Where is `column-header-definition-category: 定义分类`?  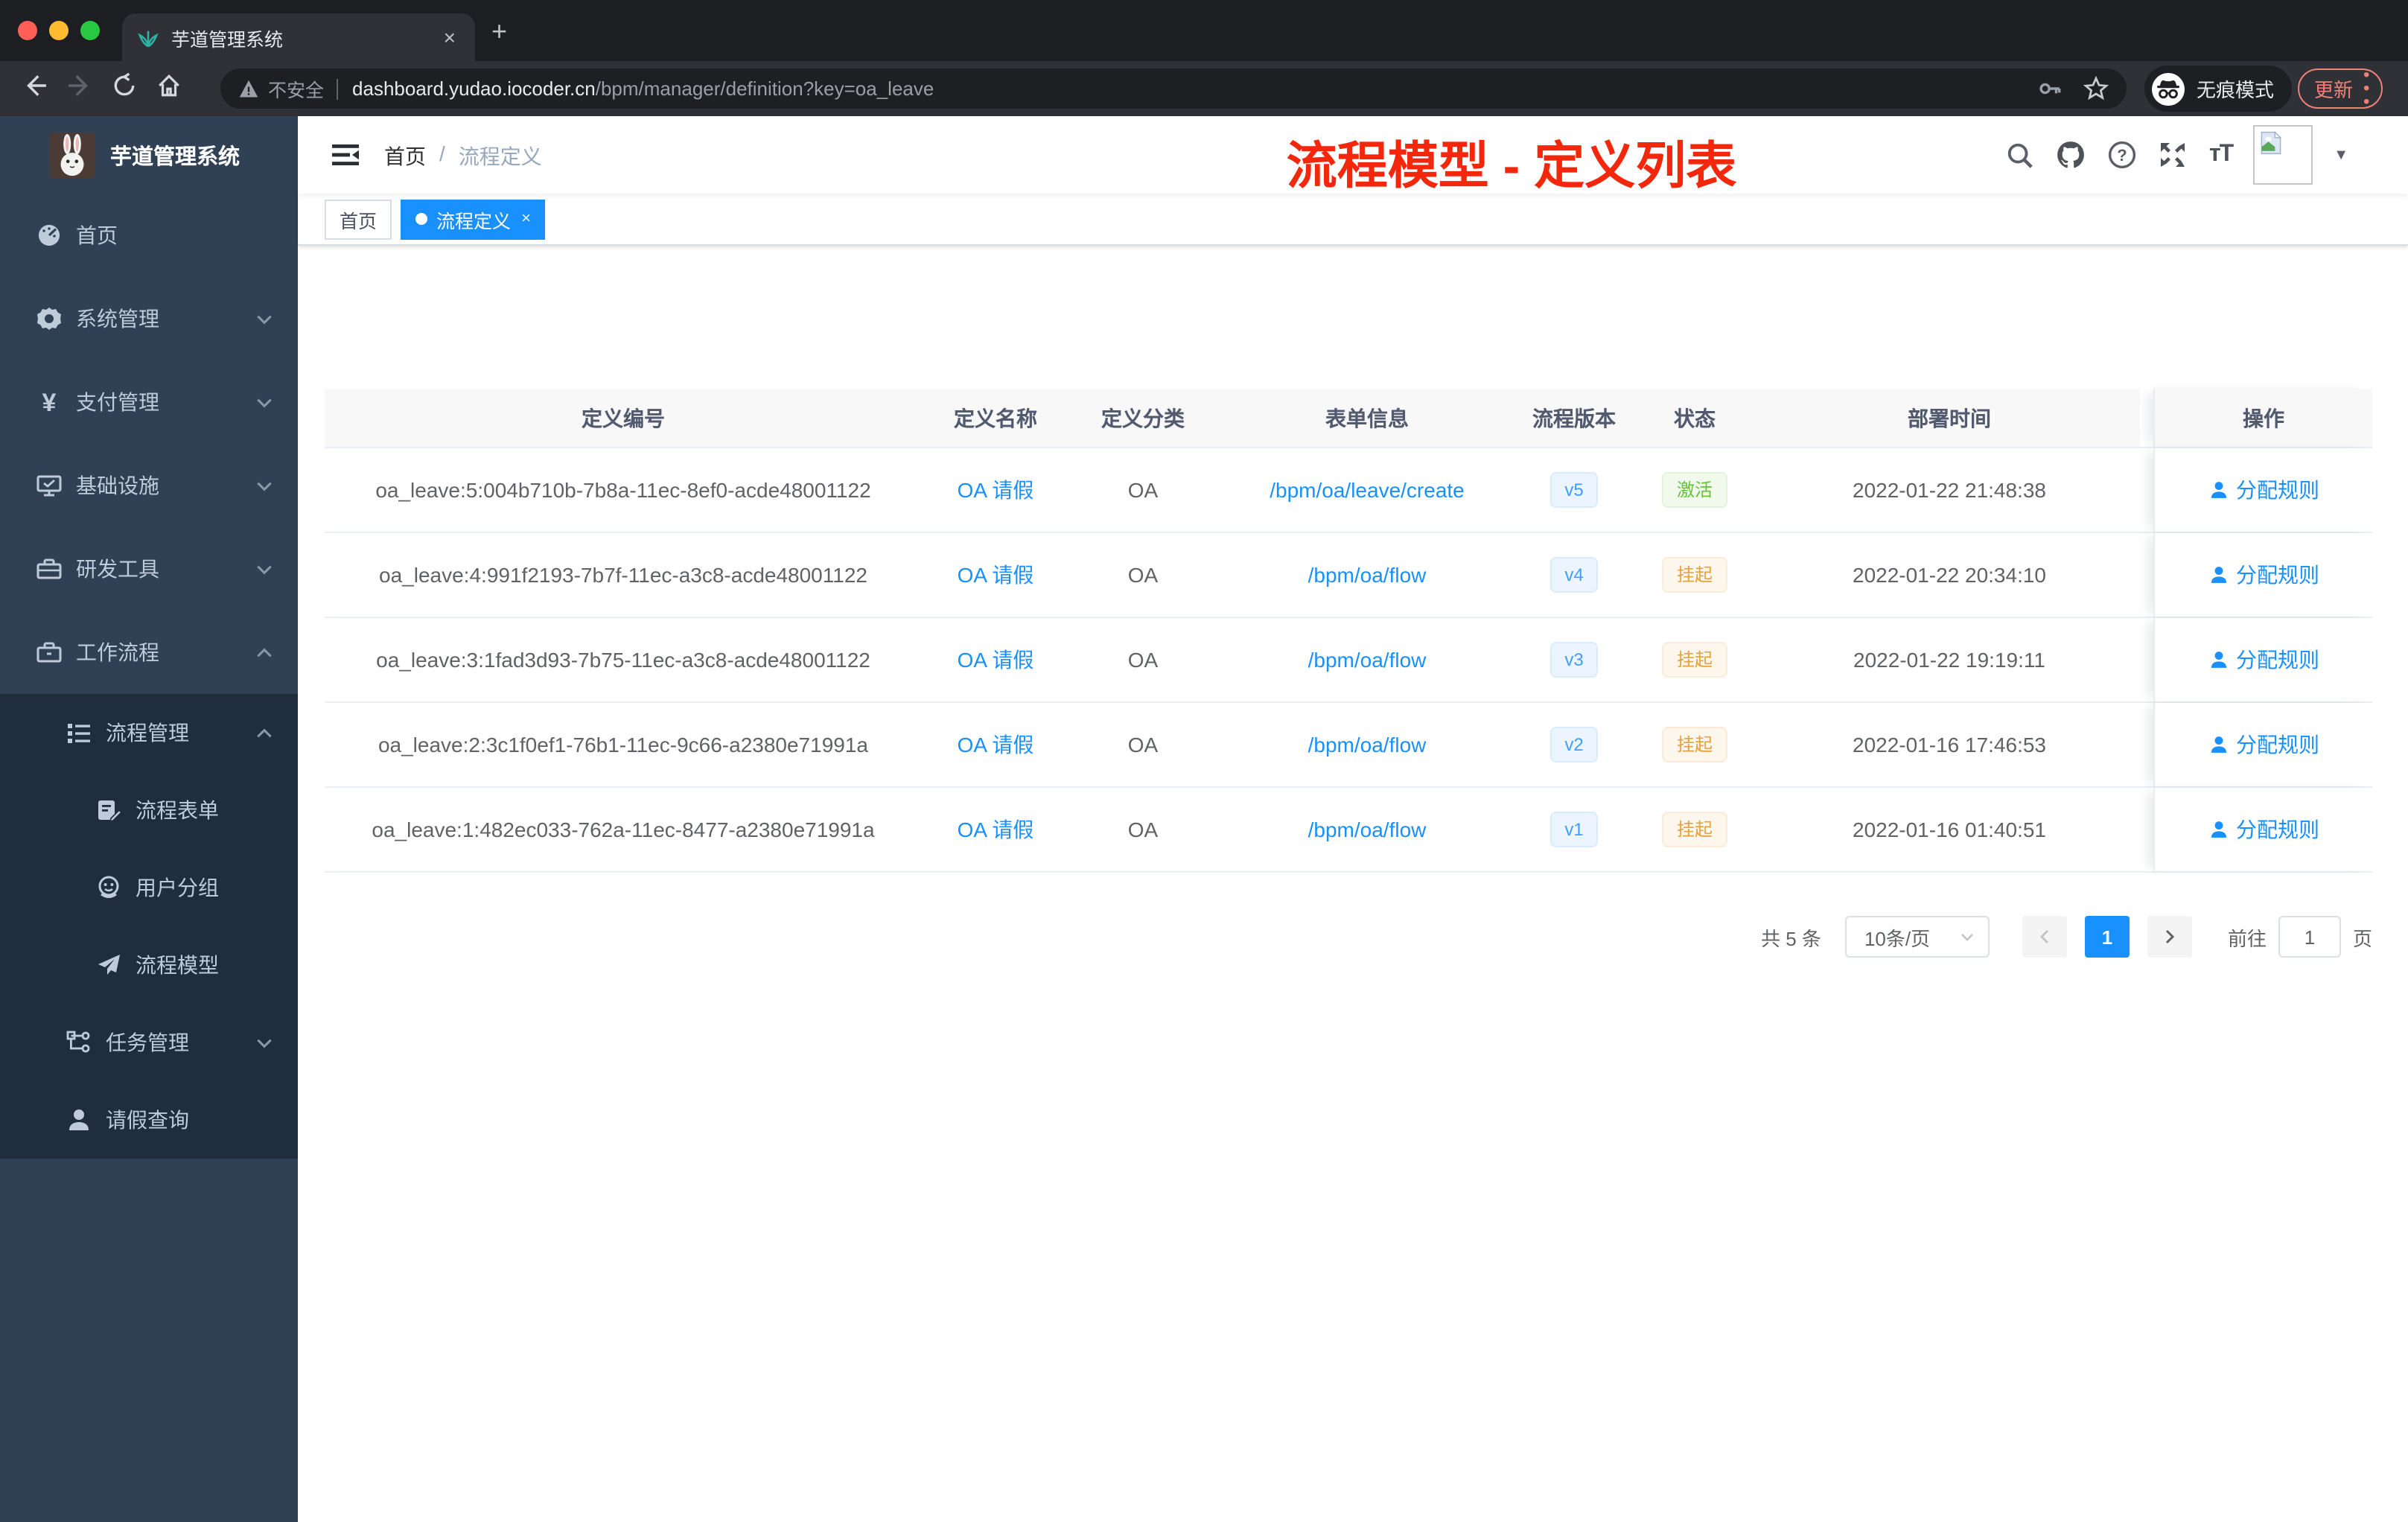 column-header-definition-category: 定义分类 is located at coordinates (1143, 418).